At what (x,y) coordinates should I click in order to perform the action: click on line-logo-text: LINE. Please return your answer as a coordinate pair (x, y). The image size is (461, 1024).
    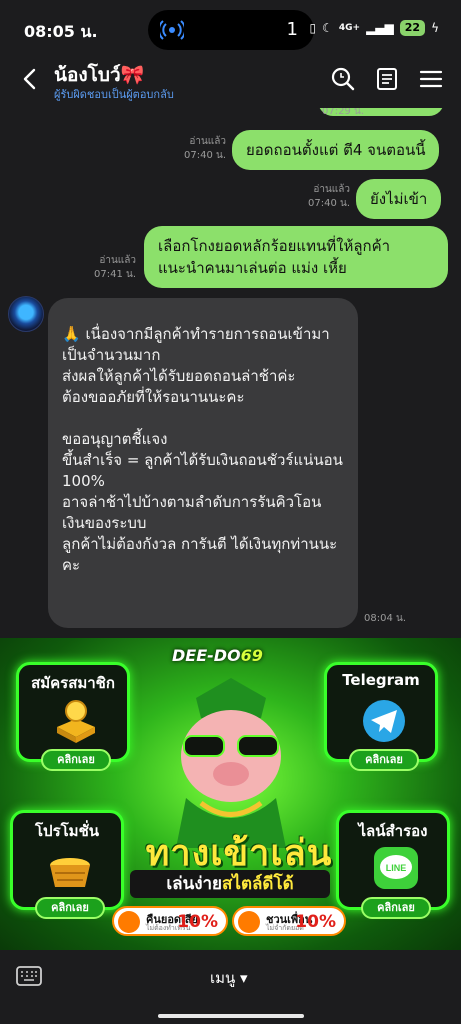
    Looking at the image, I should click on (396, 868).